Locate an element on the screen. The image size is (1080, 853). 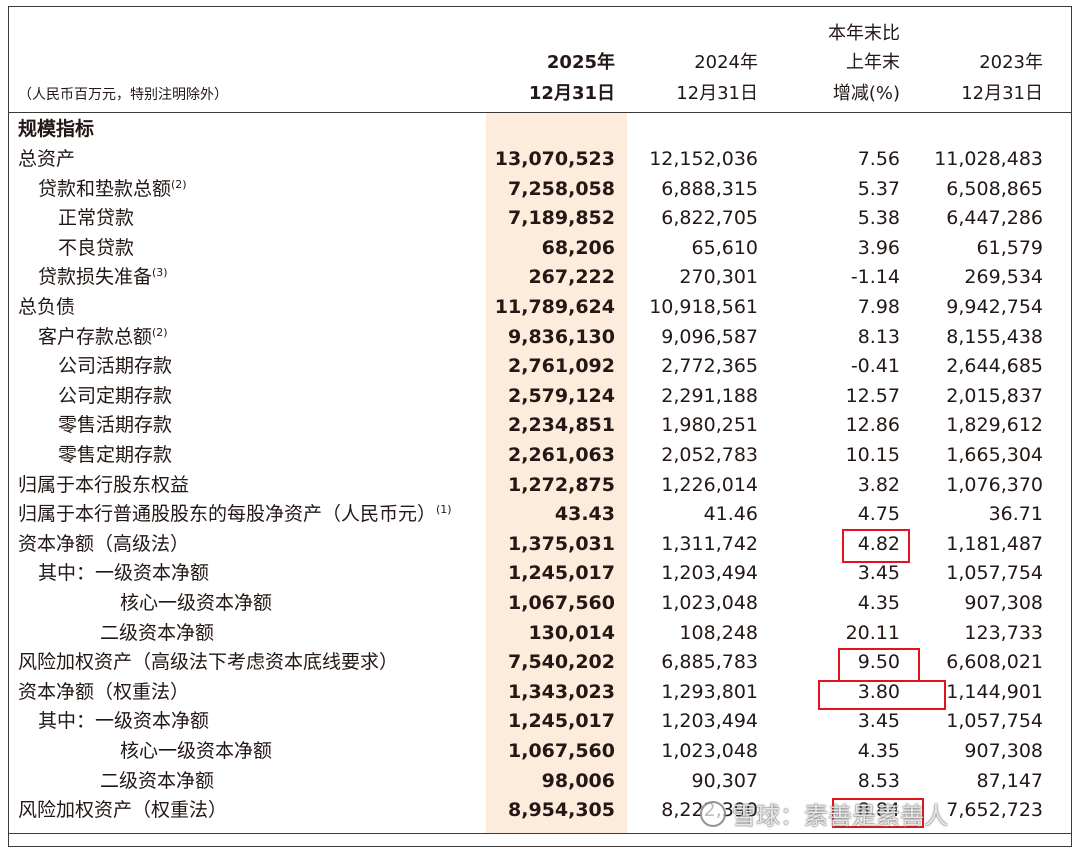
row-label: 核心一级资本净额 is located at coordinates (196, 752).